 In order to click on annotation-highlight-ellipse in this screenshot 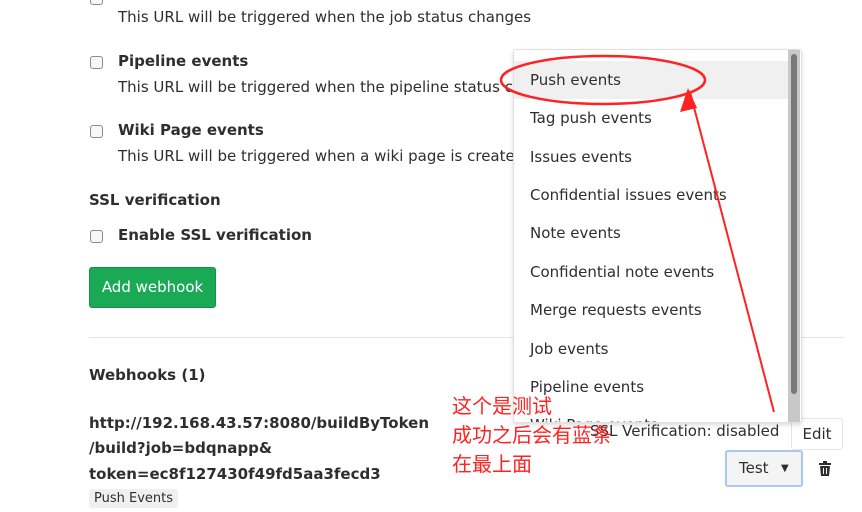, I will do `click(603, 80)`.